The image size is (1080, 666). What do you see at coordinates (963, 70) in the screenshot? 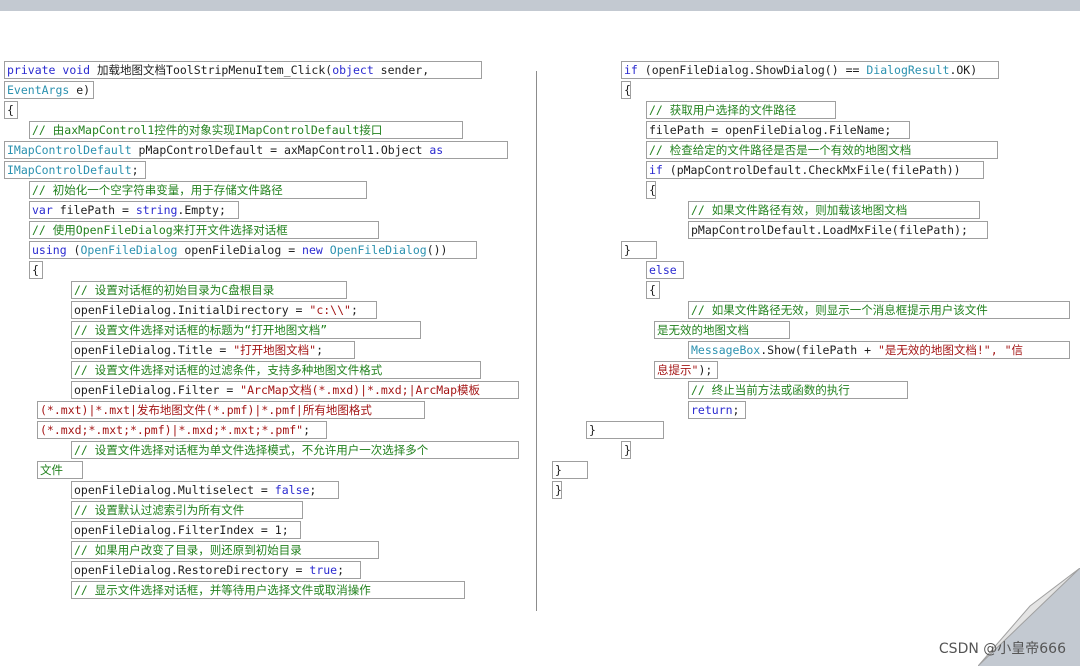
I see `code-token: .OK)` at bounding box center [963, 70].